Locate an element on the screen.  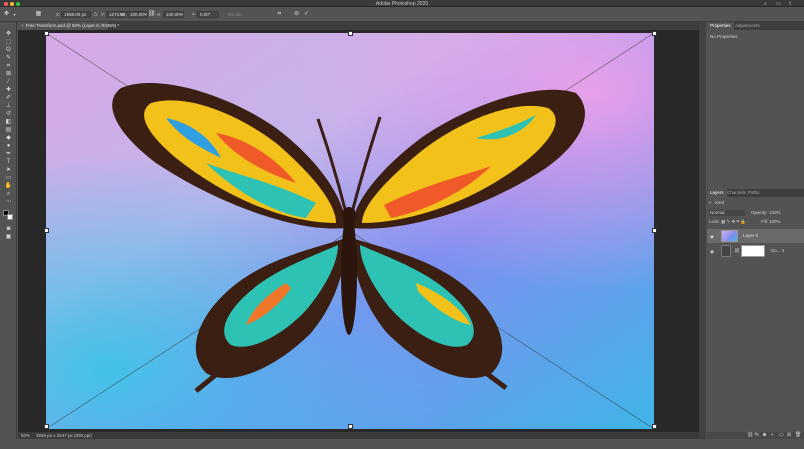
trash-icon: 🗑 is located at coordinates (798, 435).